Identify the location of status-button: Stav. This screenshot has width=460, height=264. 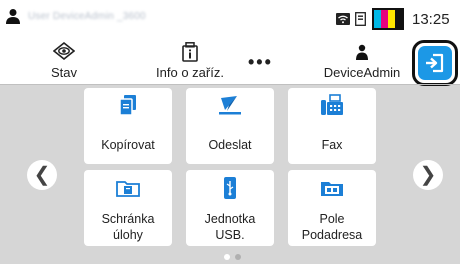
(64, 61).